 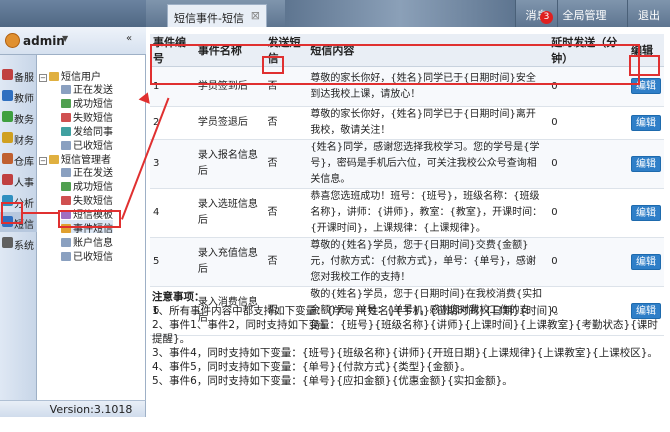 I want to click on tree-group-sms-manager: − 短信管理者, so click(x=75, y=158).